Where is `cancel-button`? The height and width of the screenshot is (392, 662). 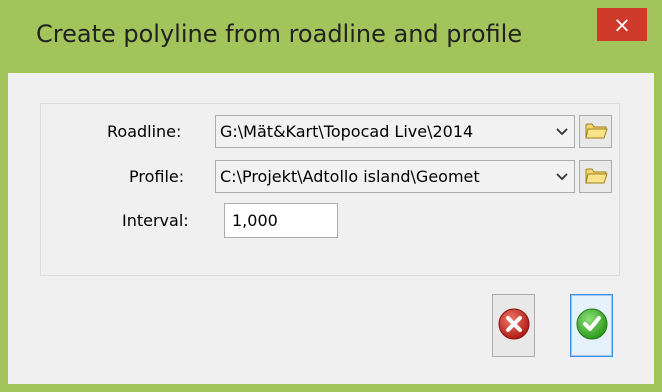
cancel-button is located at coordinates (513, 325).